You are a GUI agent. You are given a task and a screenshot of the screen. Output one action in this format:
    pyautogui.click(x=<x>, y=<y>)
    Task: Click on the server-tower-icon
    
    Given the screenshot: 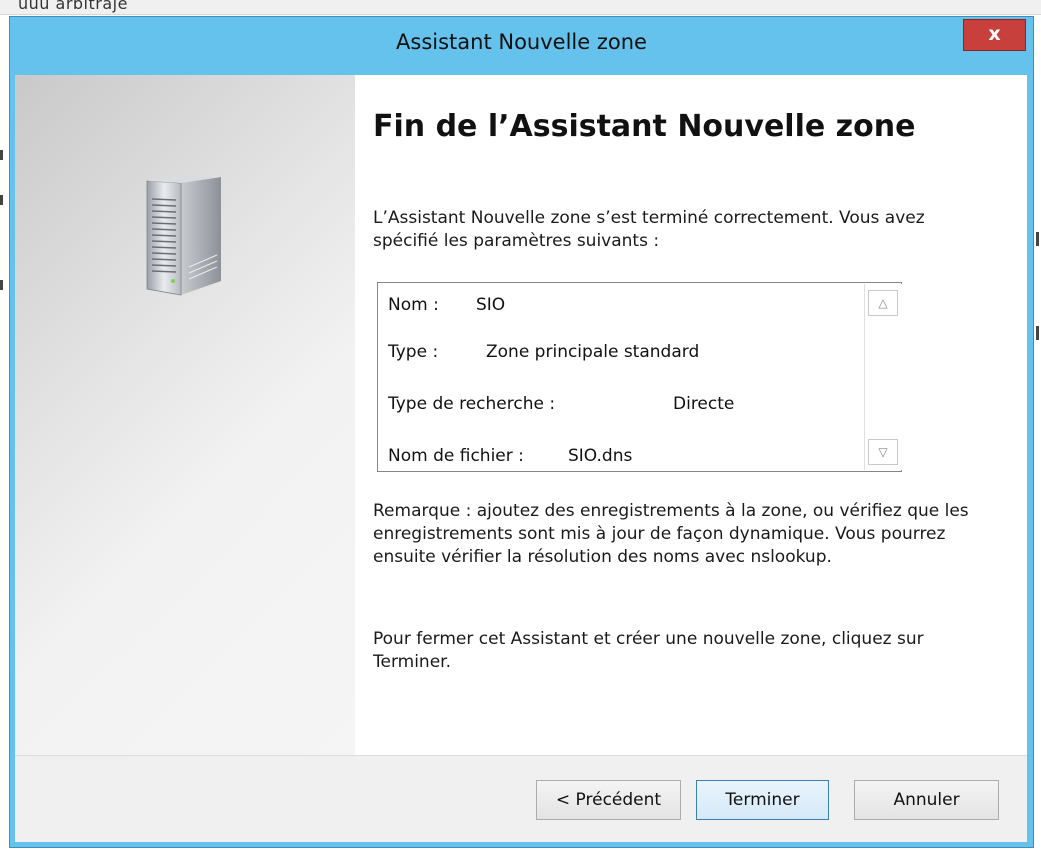 What is the action you would take?
    pyautogui.click(x=183, y=236)
    